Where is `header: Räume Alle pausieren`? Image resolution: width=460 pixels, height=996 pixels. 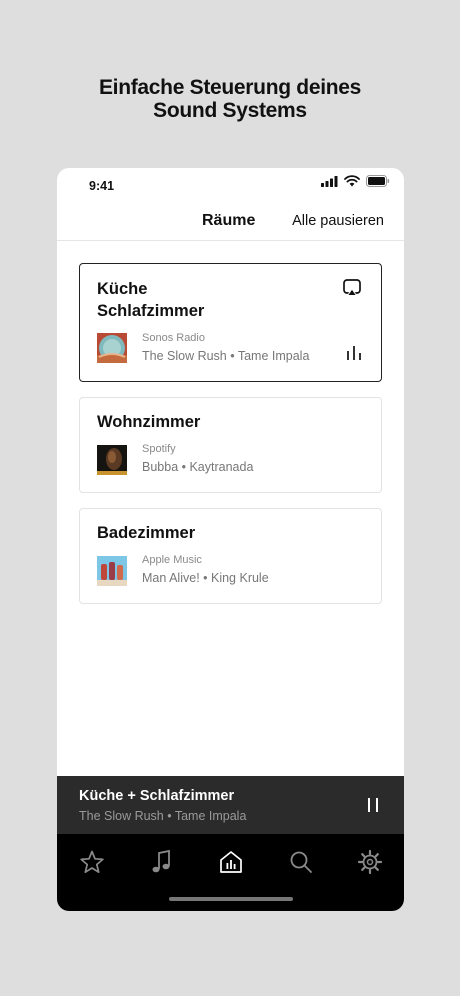
header: Räume Alle pausieren is located at coordinates (230, 222).